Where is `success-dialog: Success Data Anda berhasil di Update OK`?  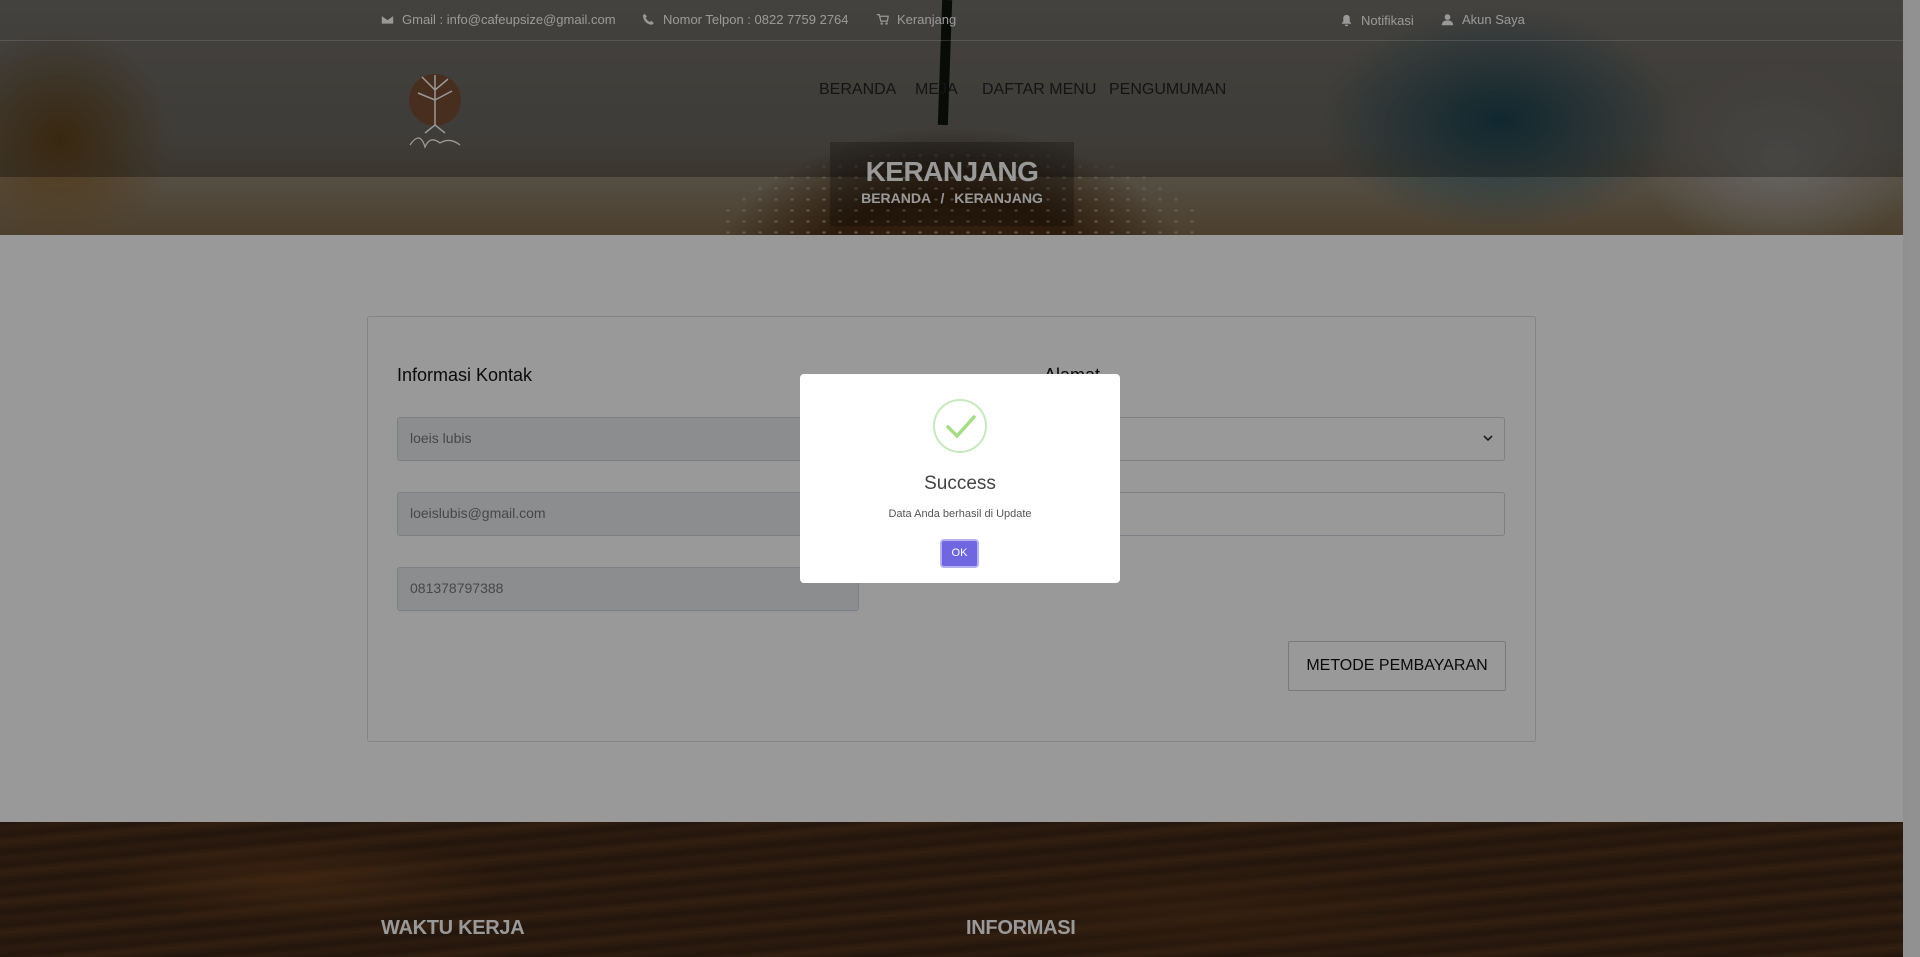 success-dialog: Success Data Anda berhasil di Update OK is located at coordinates (960, 478).